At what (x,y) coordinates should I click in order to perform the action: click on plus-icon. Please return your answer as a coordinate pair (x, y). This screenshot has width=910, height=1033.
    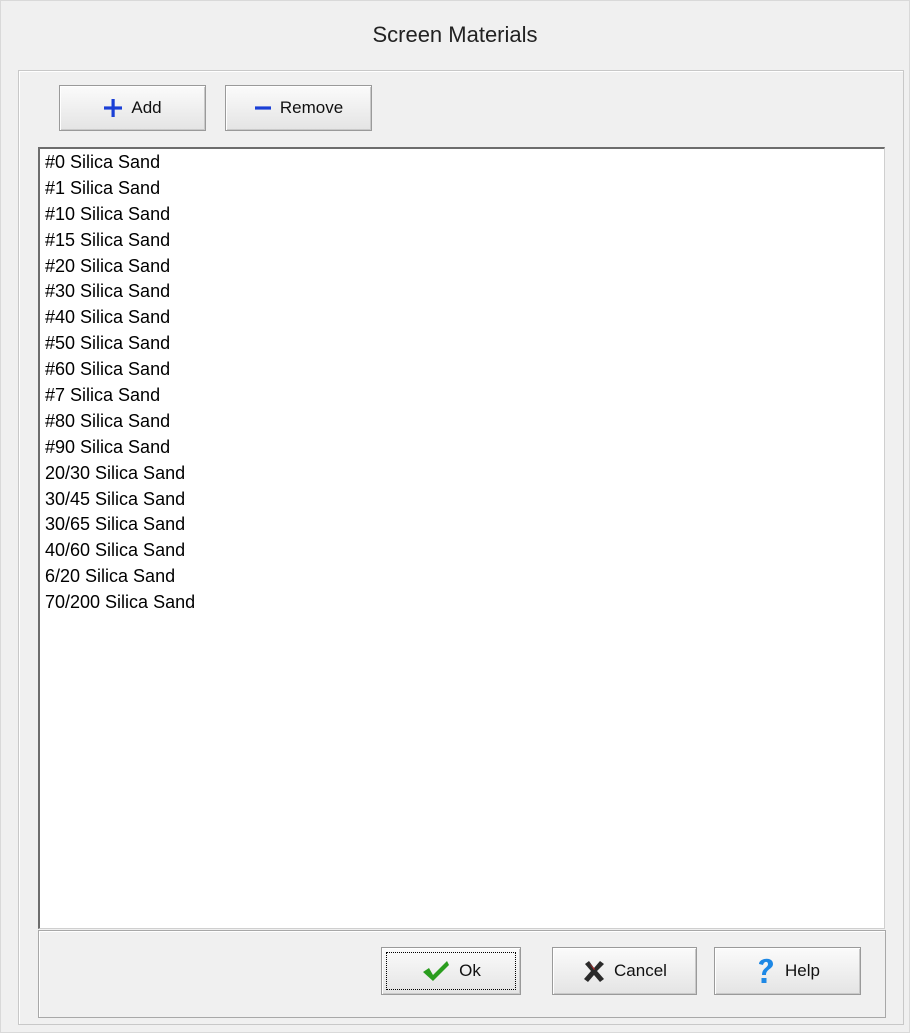
    Looking at the image, I should click on (113, 108).